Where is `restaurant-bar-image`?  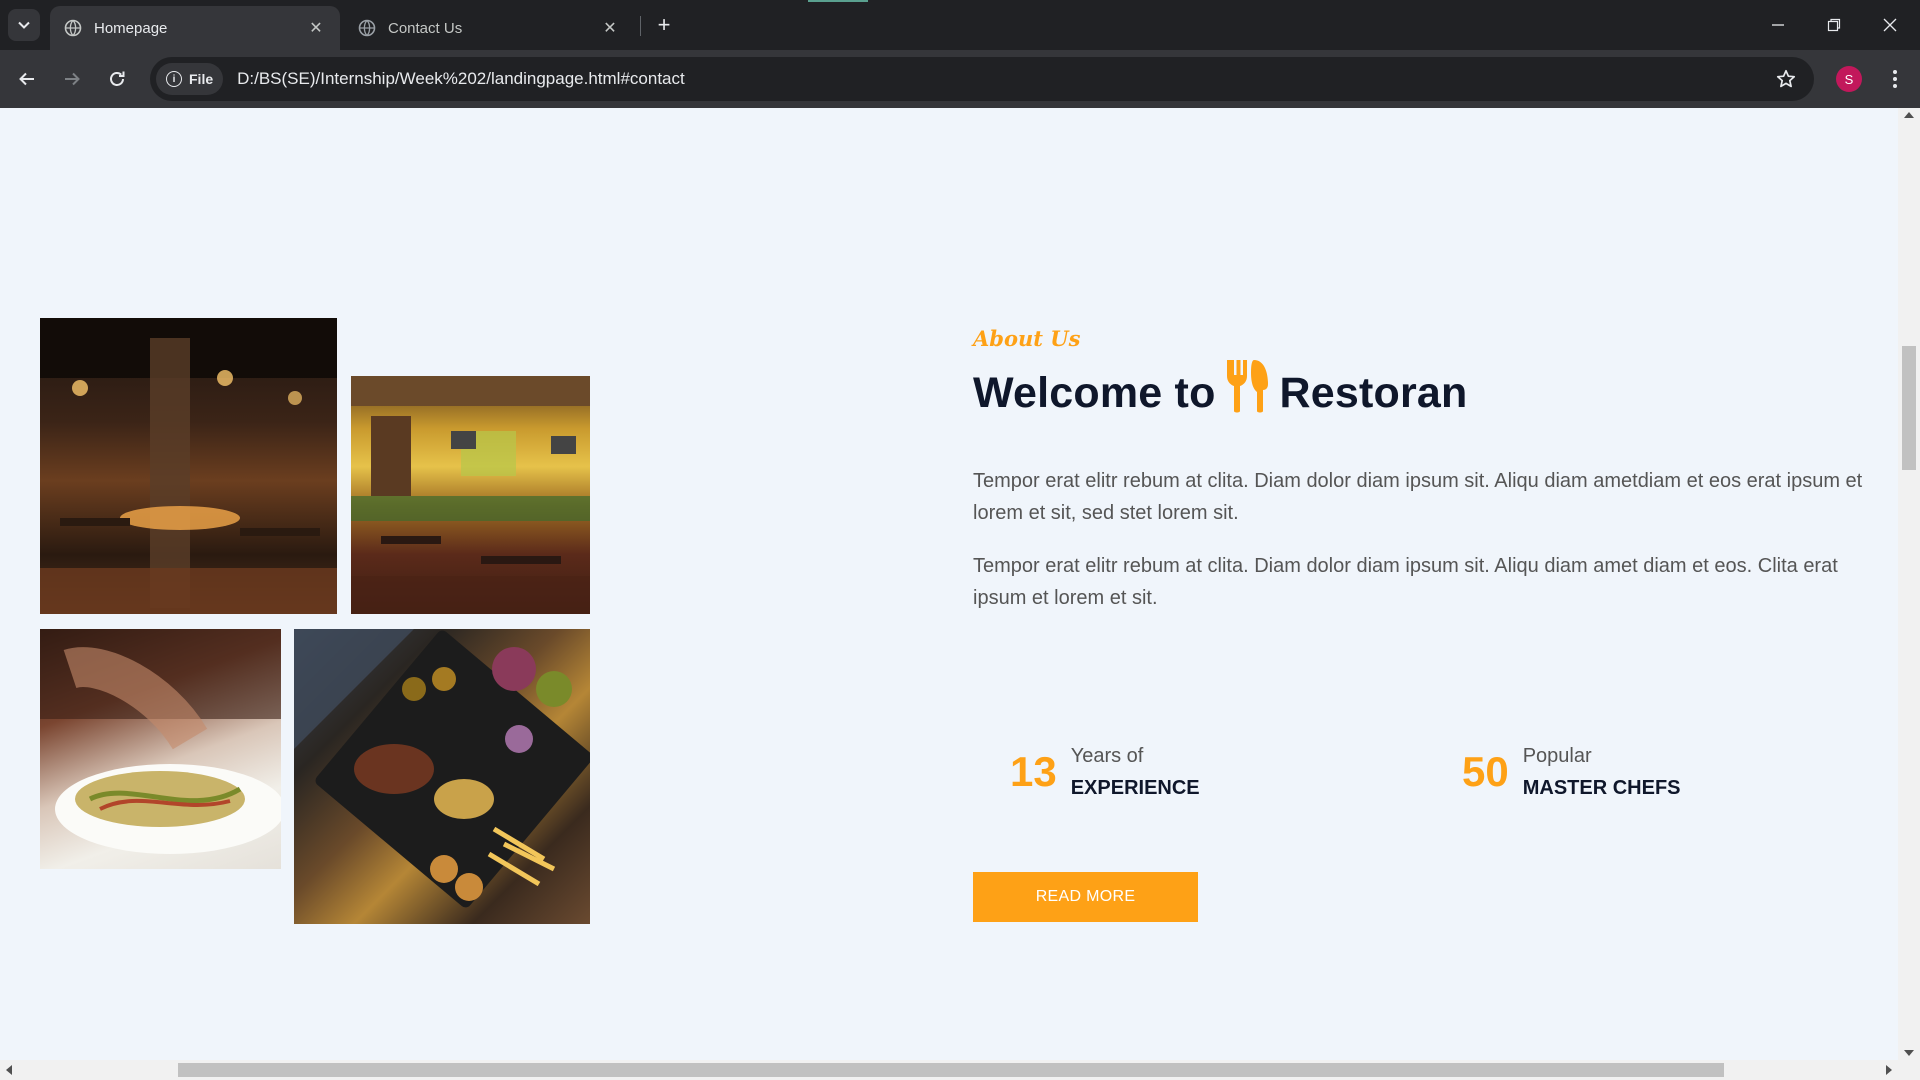
restaurant-bar-image is located at coordinates (470, 495).